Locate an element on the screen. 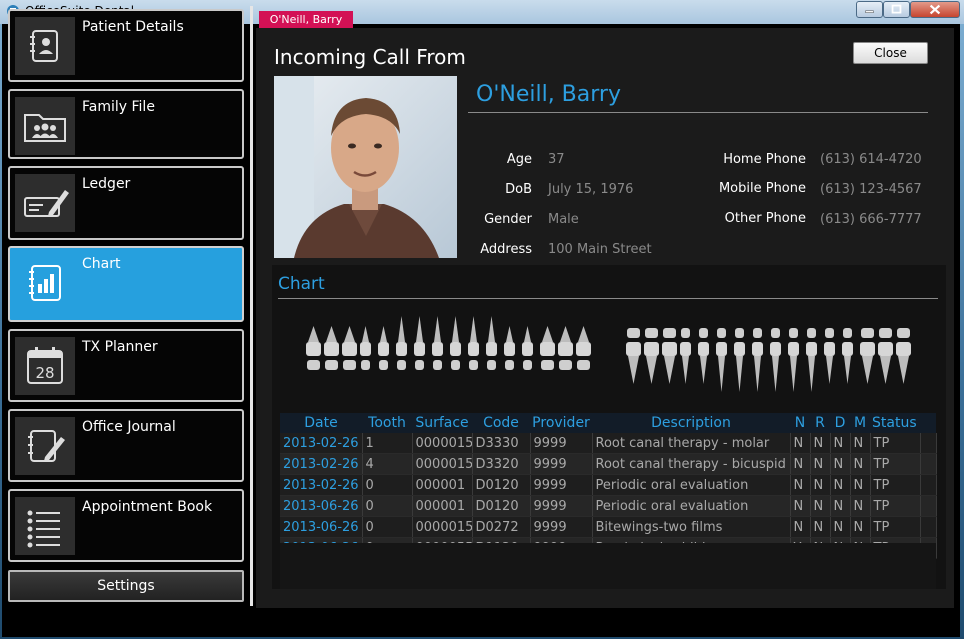  col-provider: Provider is located at coordinates (561, 423).